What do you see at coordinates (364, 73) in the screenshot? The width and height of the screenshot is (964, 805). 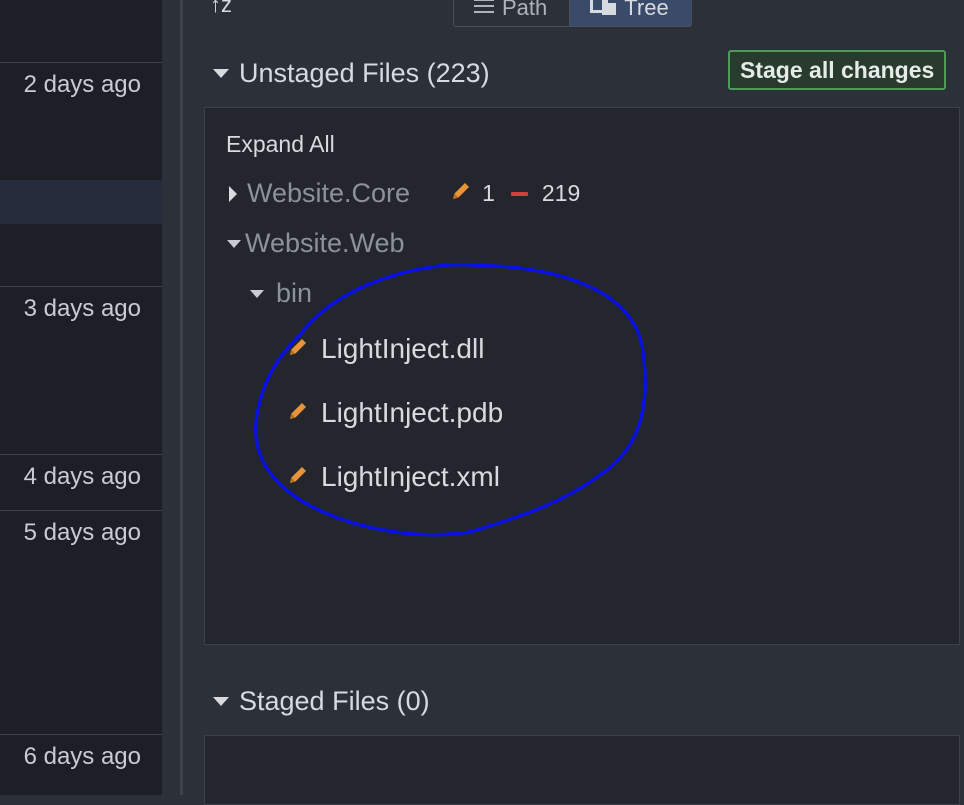 I see `unstaged-title: Unstaged Files (223)` at bounding box center [364, 73].